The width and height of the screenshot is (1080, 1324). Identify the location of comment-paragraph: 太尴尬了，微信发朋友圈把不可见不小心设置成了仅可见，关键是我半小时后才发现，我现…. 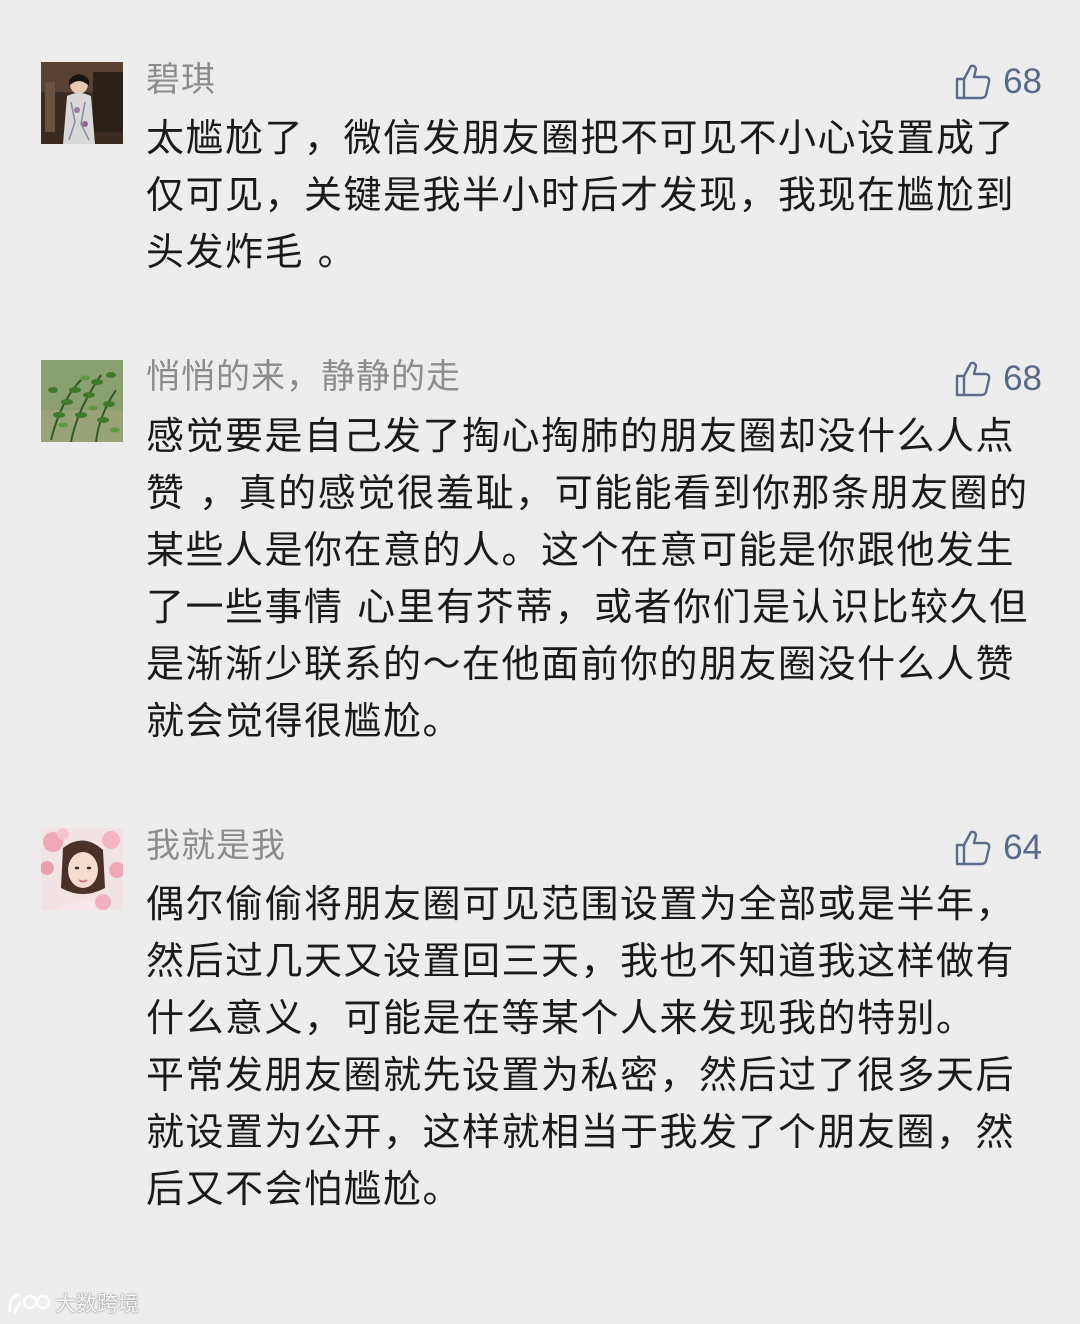
(581, 195).